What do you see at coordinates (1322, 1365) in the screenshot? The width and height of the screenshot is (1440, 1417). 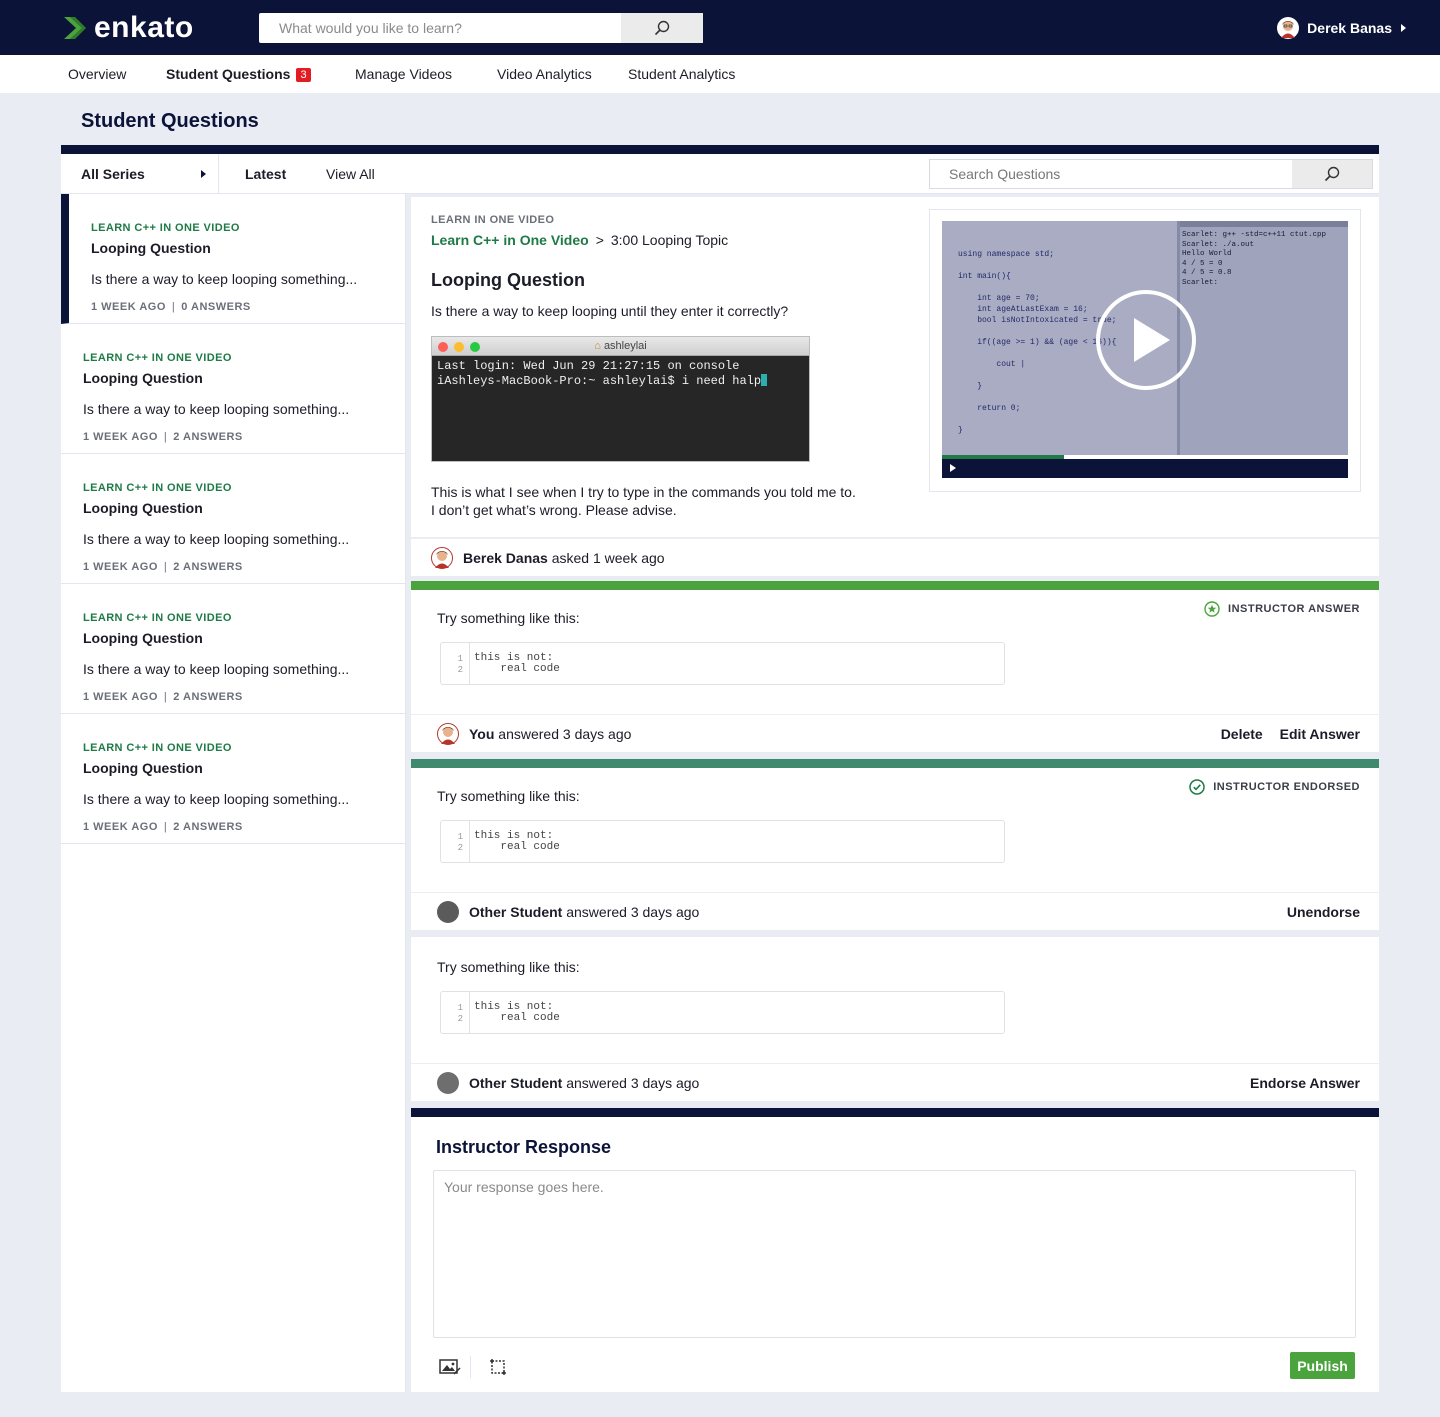 I see `publish-button: Publish` at bounding box center [1322, 1365].